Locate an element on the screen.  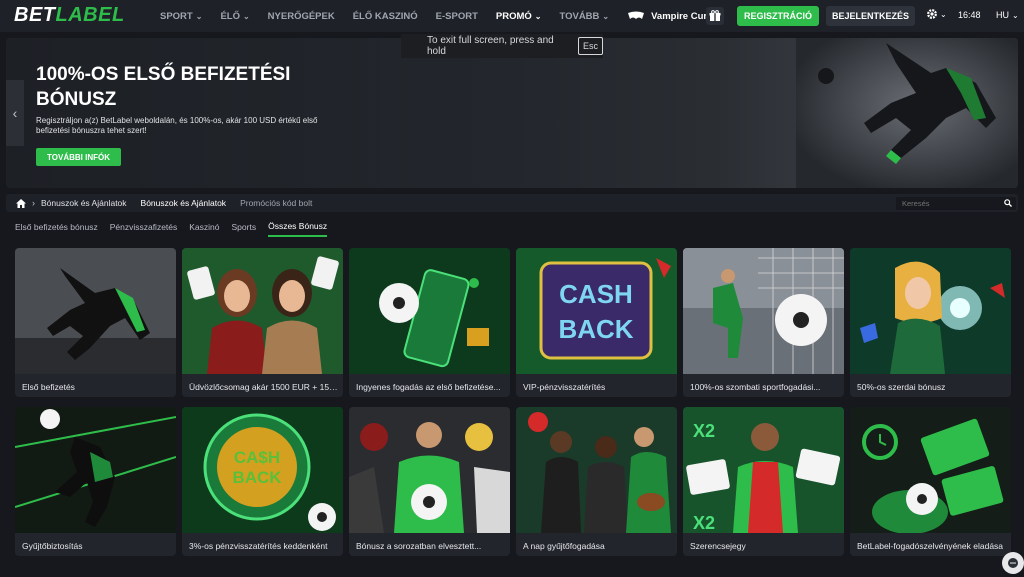
casino-hostesses-image is located at coordinates (262, 311).